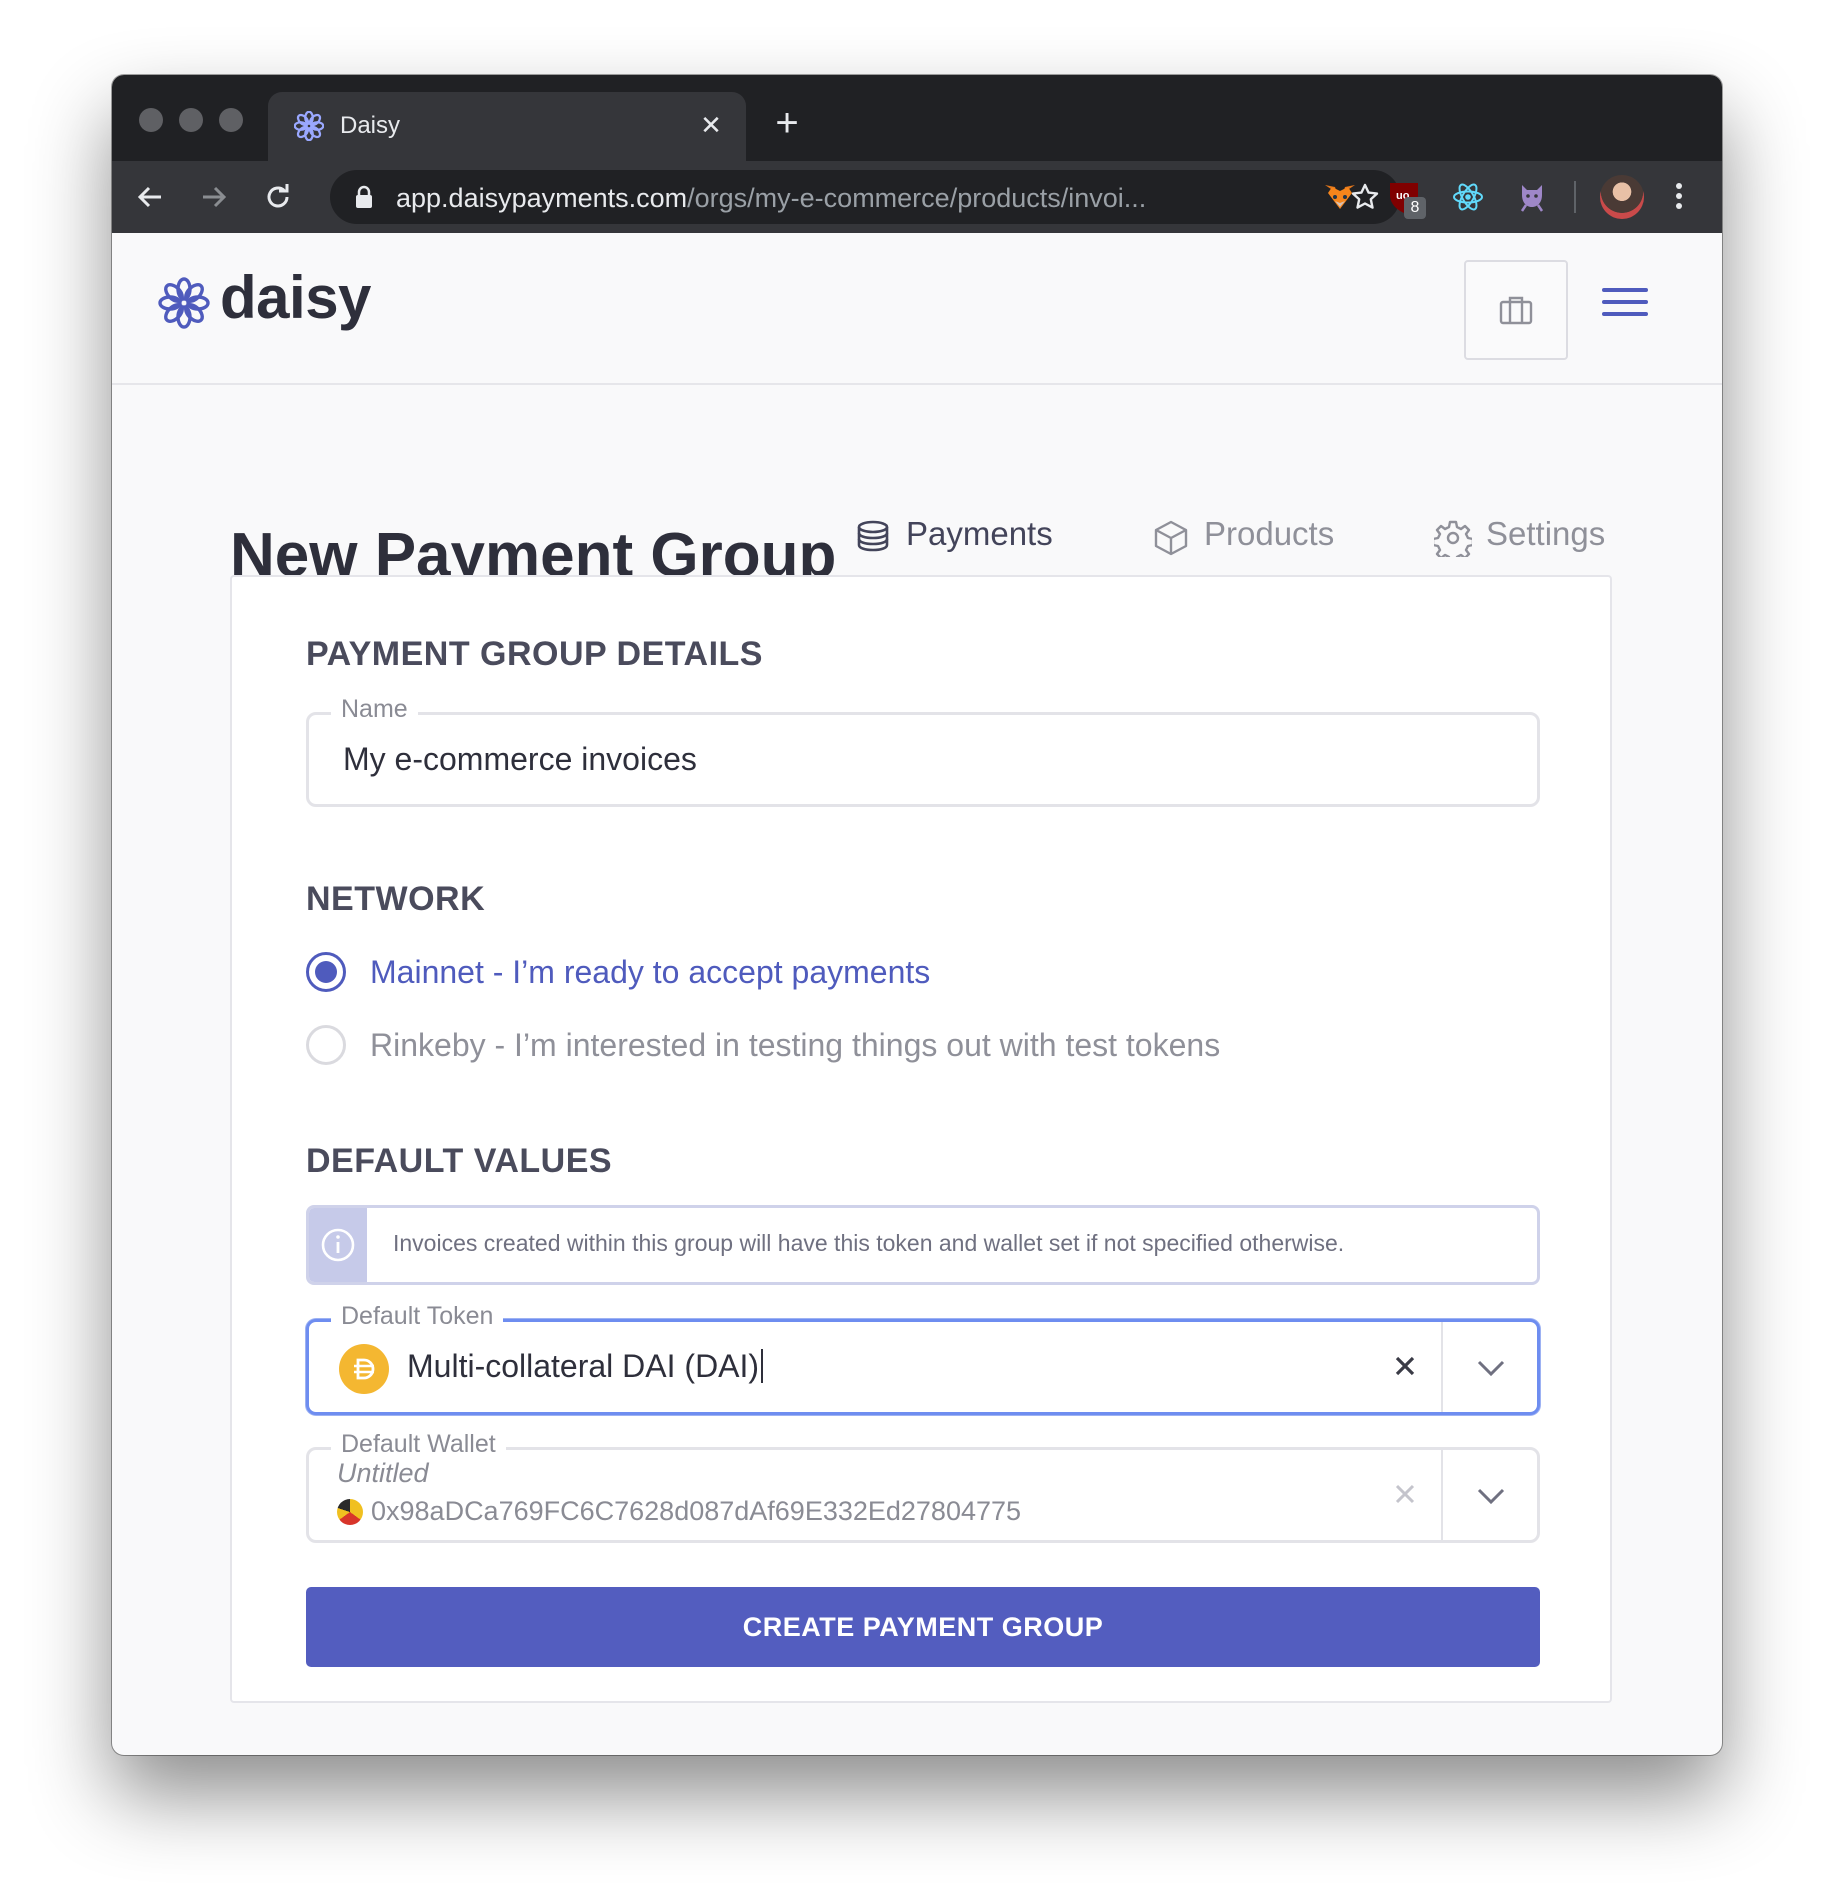 This screenshot has width=1834, height=1904. I want to click on back-button, so click(150, 197).